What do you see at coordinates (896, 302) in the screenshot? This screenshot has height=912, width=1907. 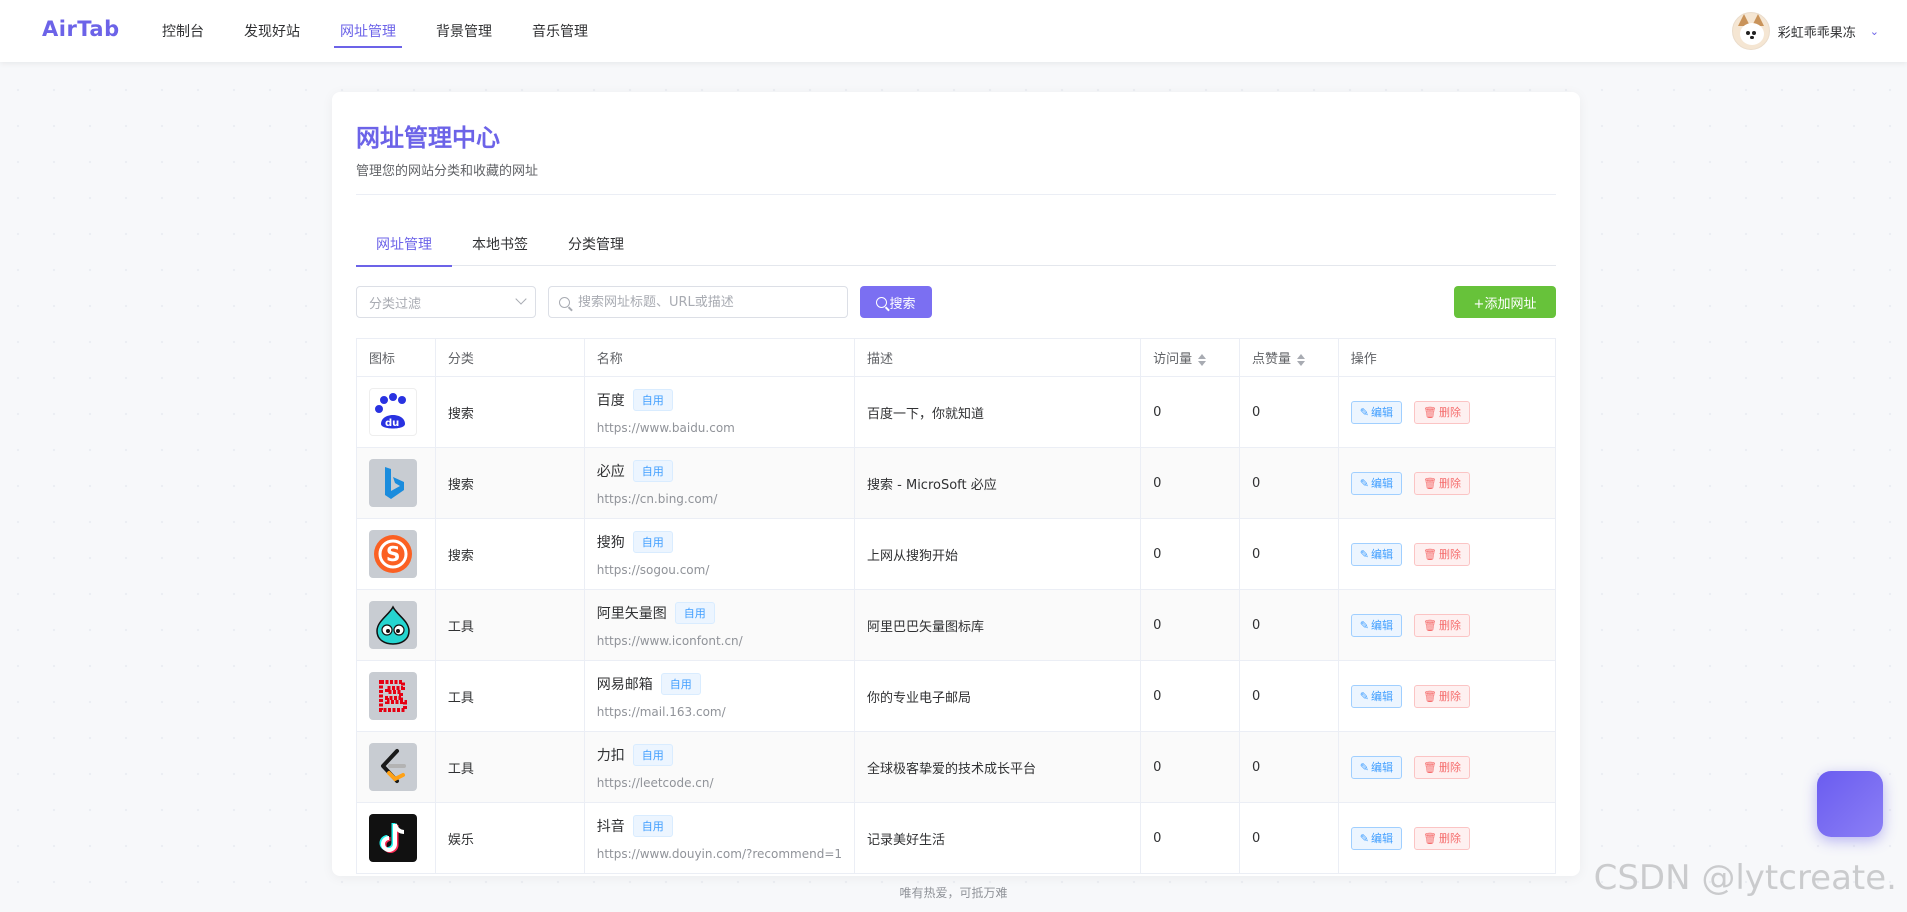 I see `search-button: 搜索` at bounding box center [896, 302].